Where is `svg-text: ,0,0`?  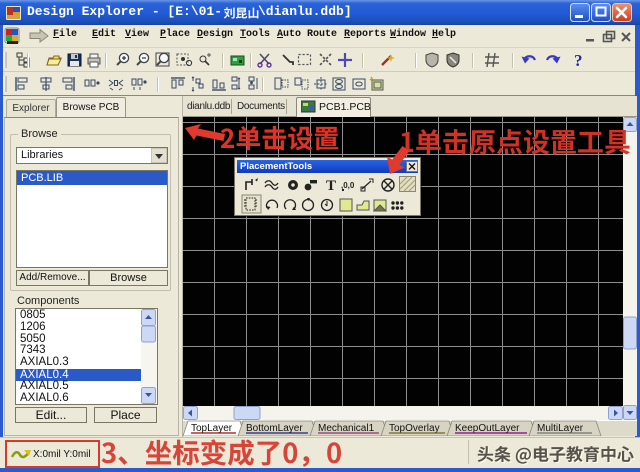 svg-text: ,0,0 is located at coordinates (348, 185).